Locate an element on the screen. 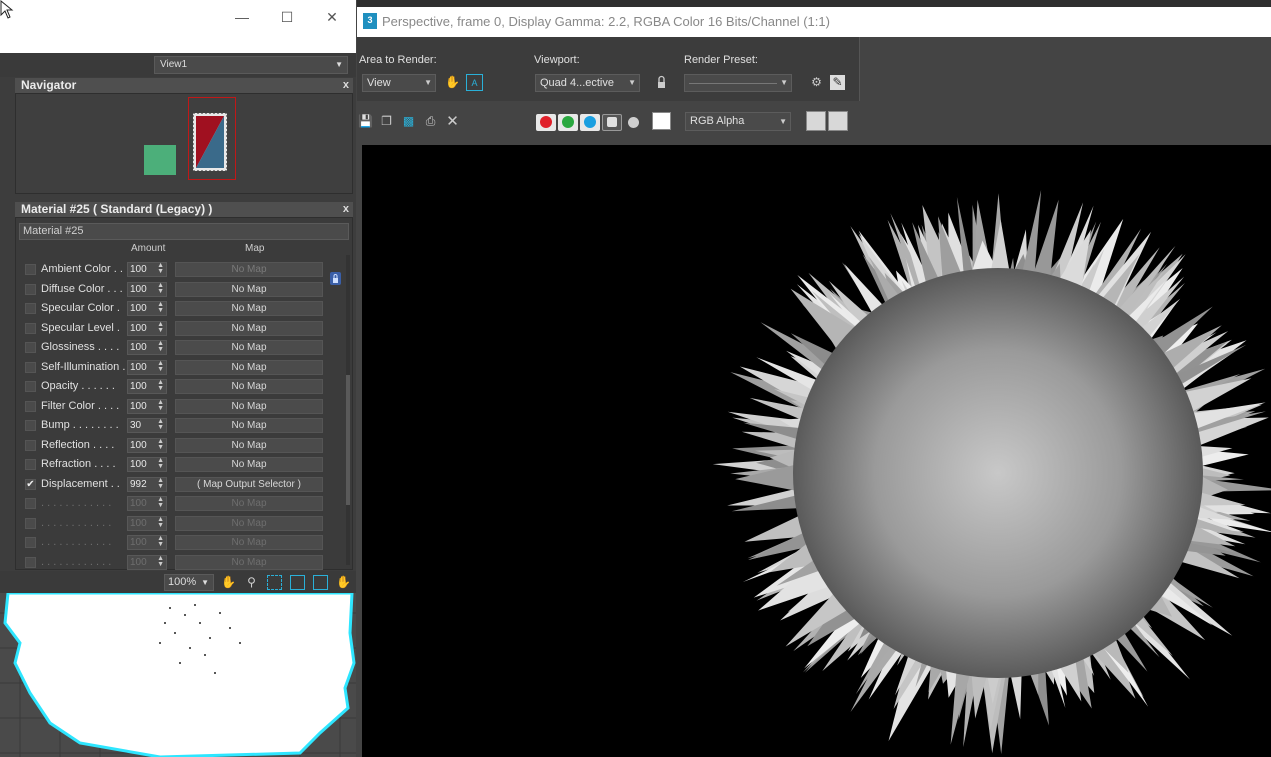 The image size is (1271, 757). navigator-panel-header: Navigator x is located at coordinates (184, 85).